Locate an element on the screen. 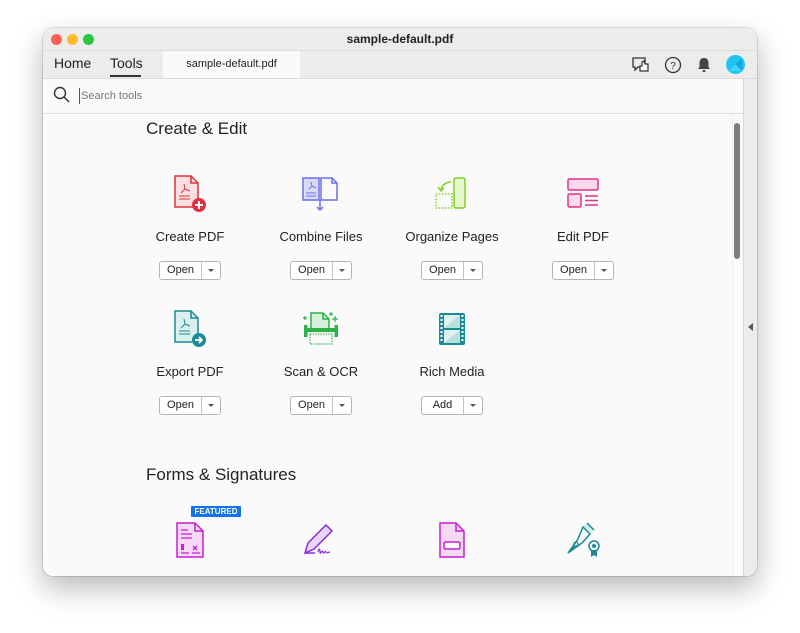 The height and width of the screenshot is (633, 800). tab-home: Home is located at coordinates (72, 63).